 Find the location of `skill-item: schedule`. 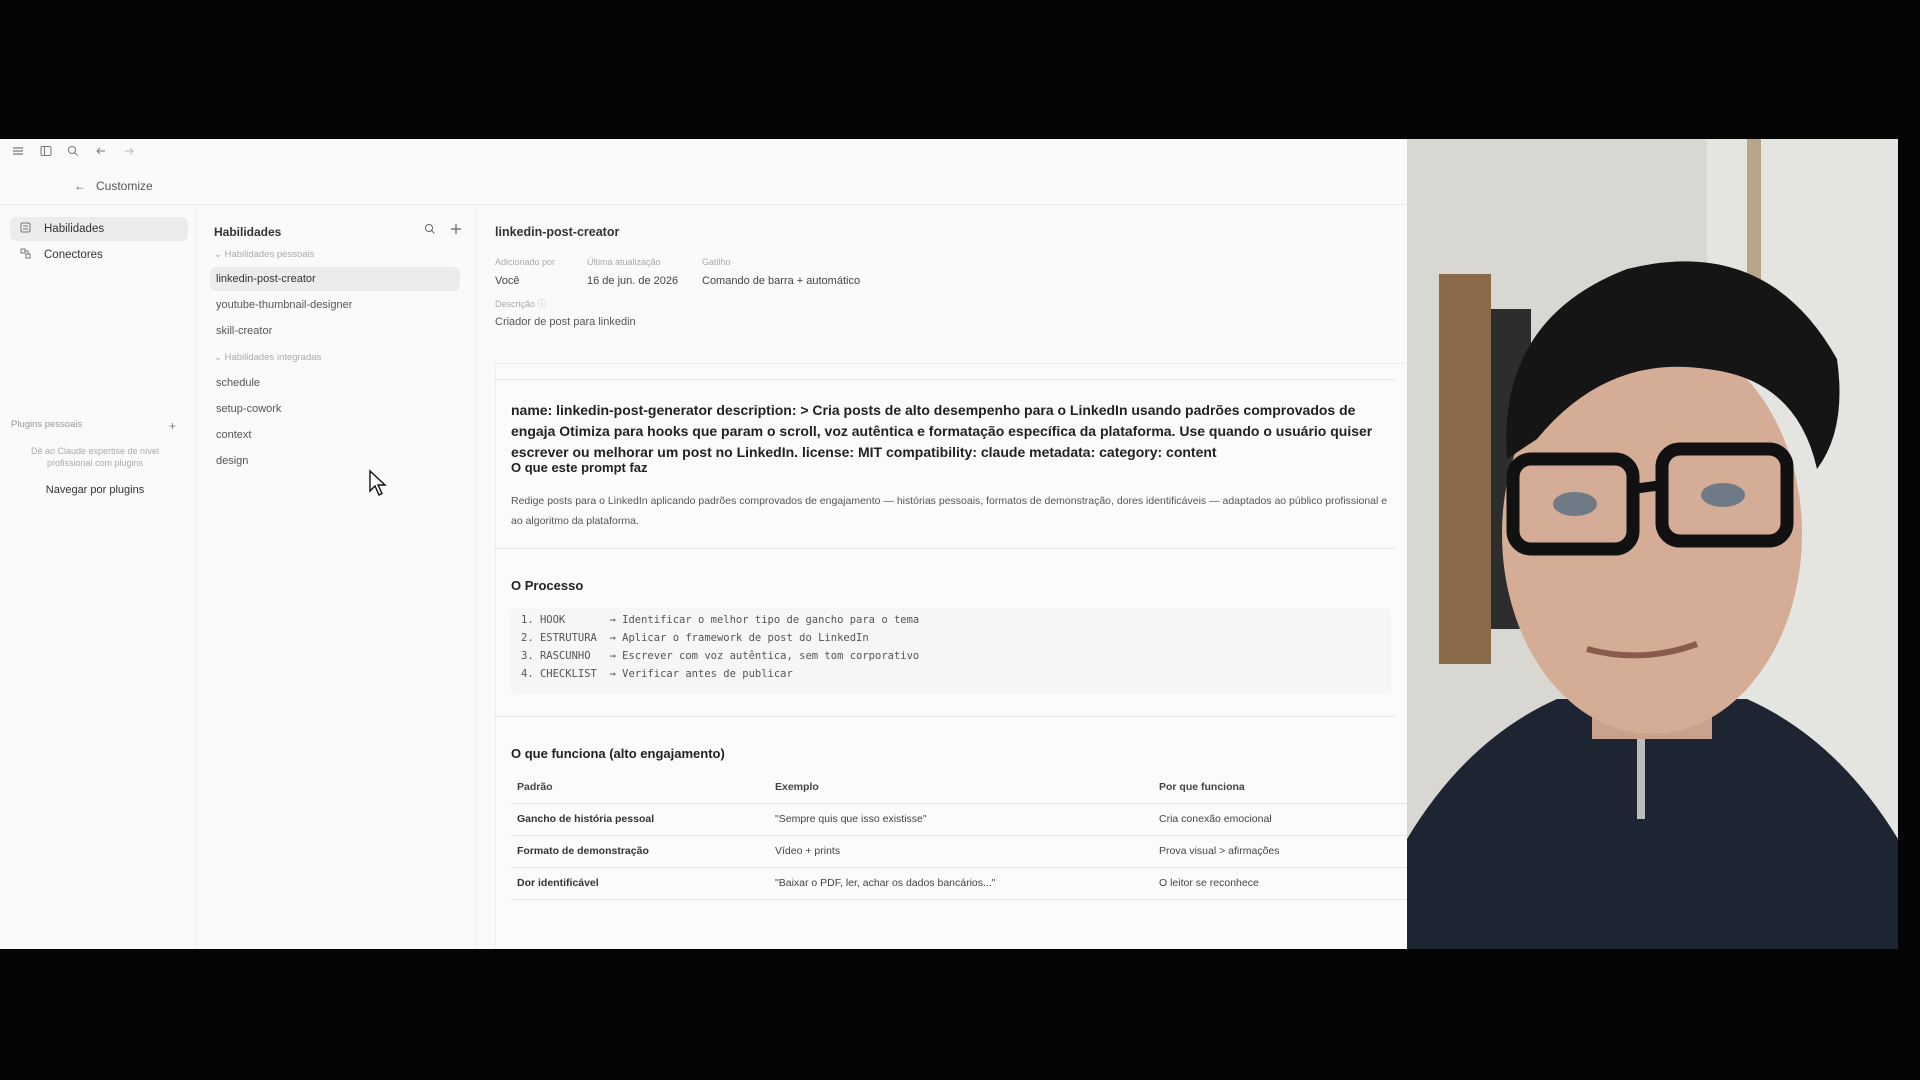

skill-item: schedule is located at coordinates (335, 383).